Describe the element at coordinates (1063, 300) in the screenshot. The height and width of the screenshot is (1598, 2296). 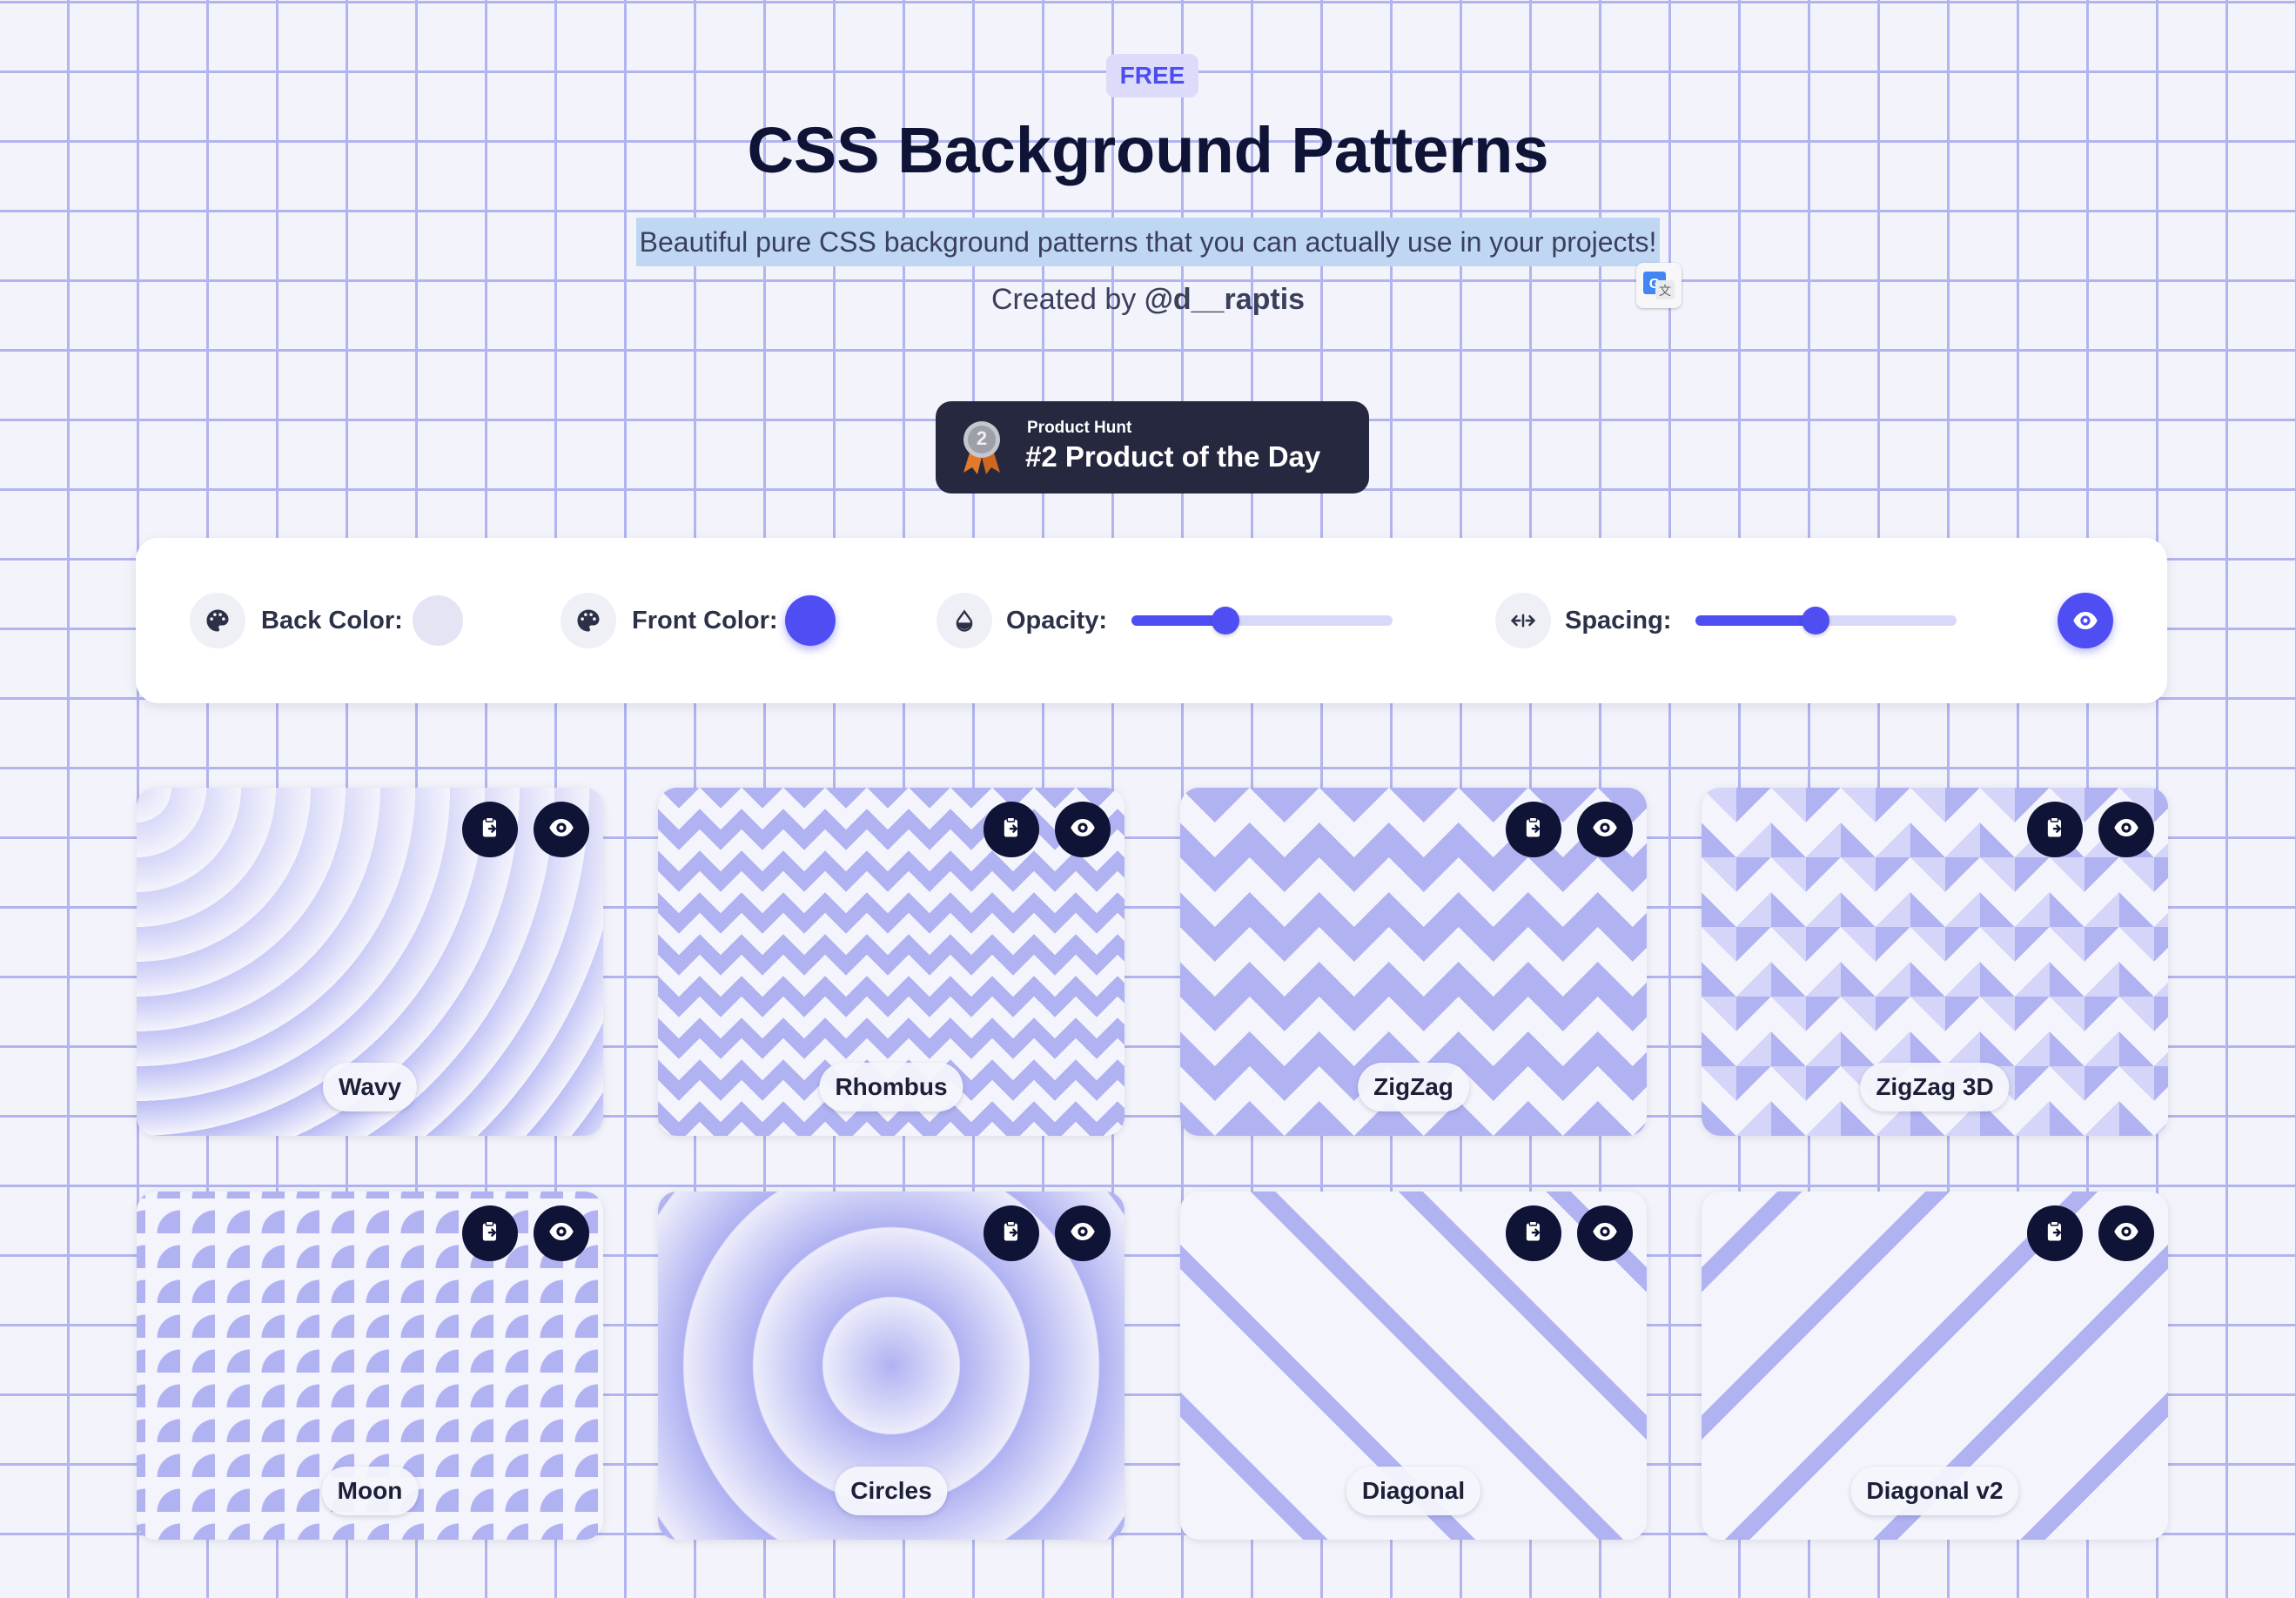
I see `created-by-prefix: Created by` at that location.